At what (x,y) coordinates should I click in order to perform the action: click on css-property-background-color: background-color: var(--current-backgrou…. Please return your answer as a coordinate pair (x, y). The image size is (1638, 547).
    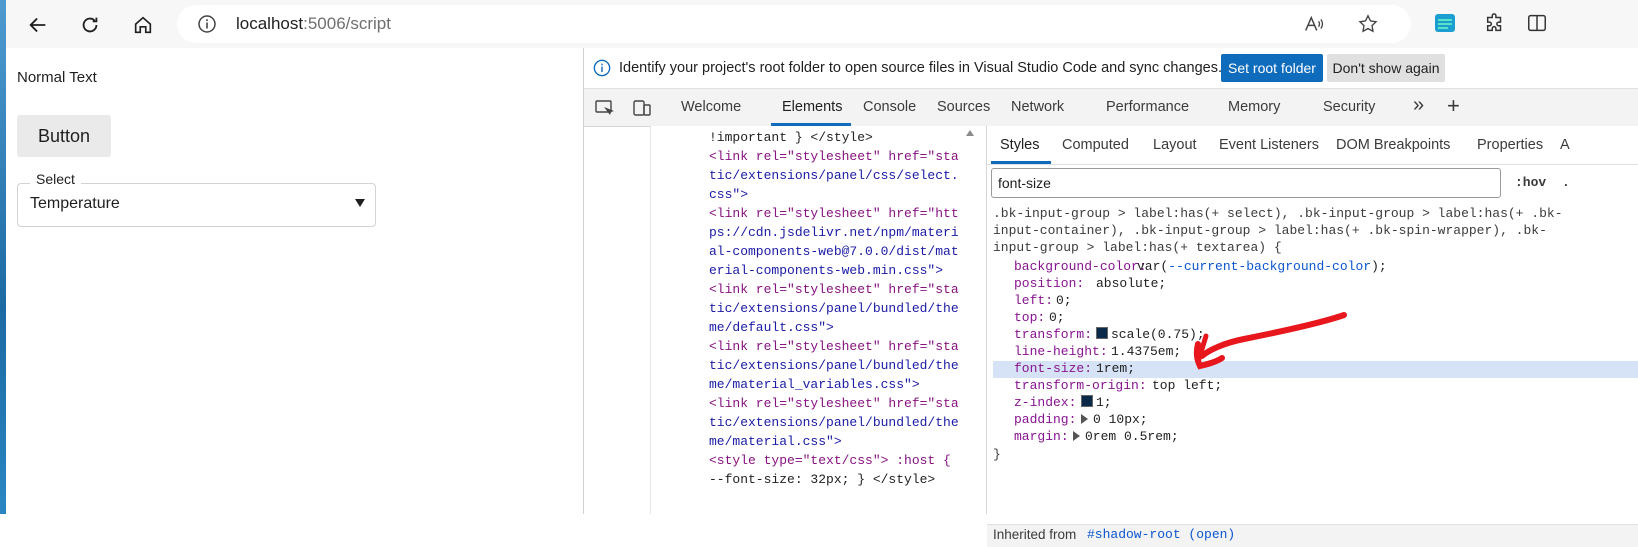
    Looking at the image, I should click on (1315, 267).